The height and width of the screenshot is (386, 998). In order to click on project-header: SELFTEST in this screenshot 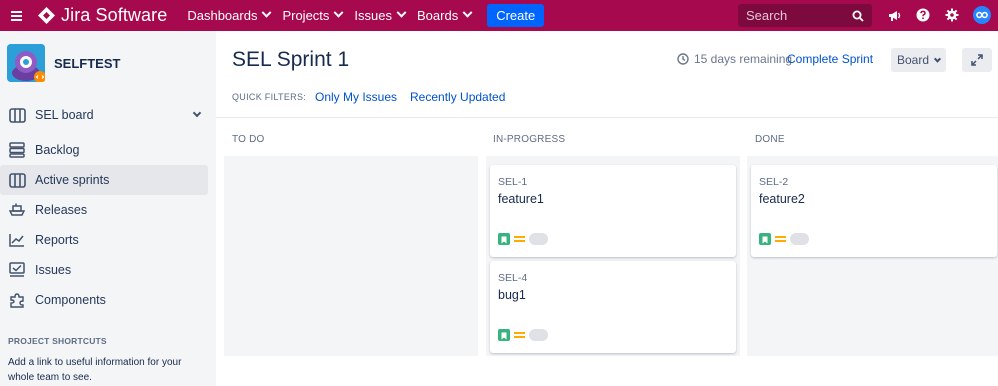, I will do `click(108, 63)`.